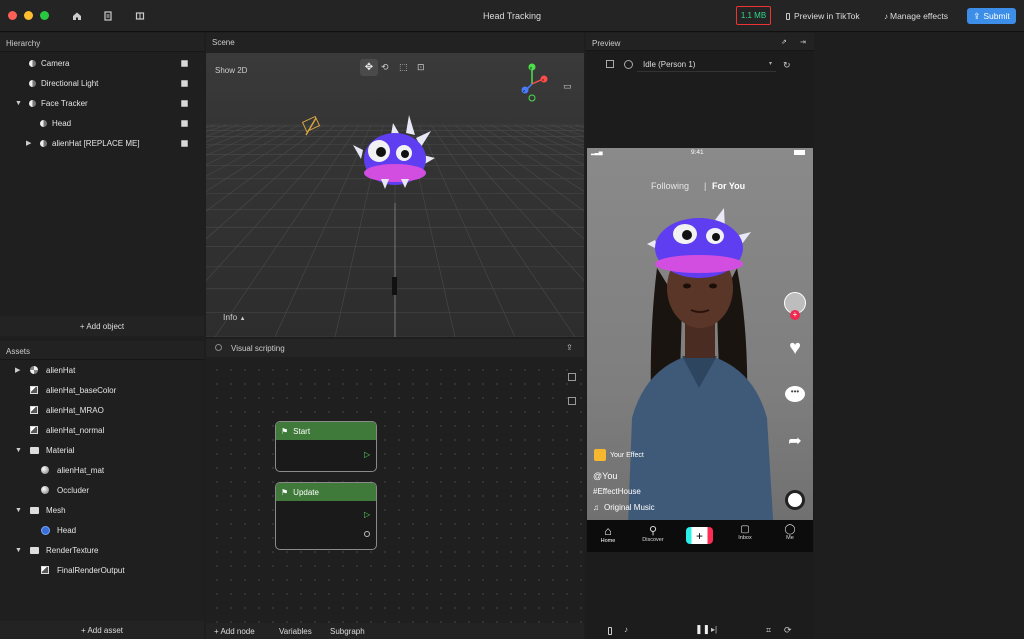  Describe the element at coordinates (367, 534) in the screenshot. I see `value-output-port` at that location.